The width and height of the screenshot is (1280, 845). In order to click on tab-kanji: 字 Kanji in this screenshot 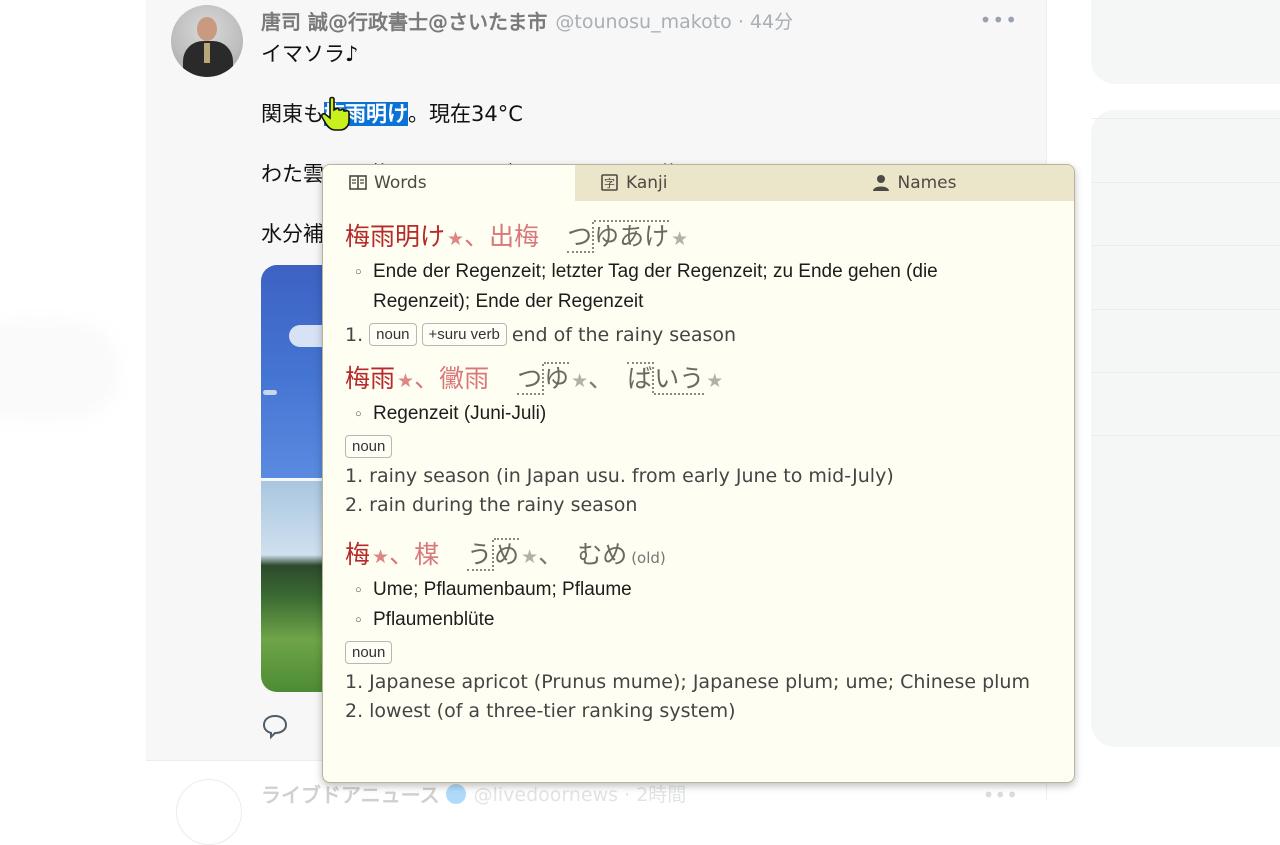, I will do `click(665, 183)`.